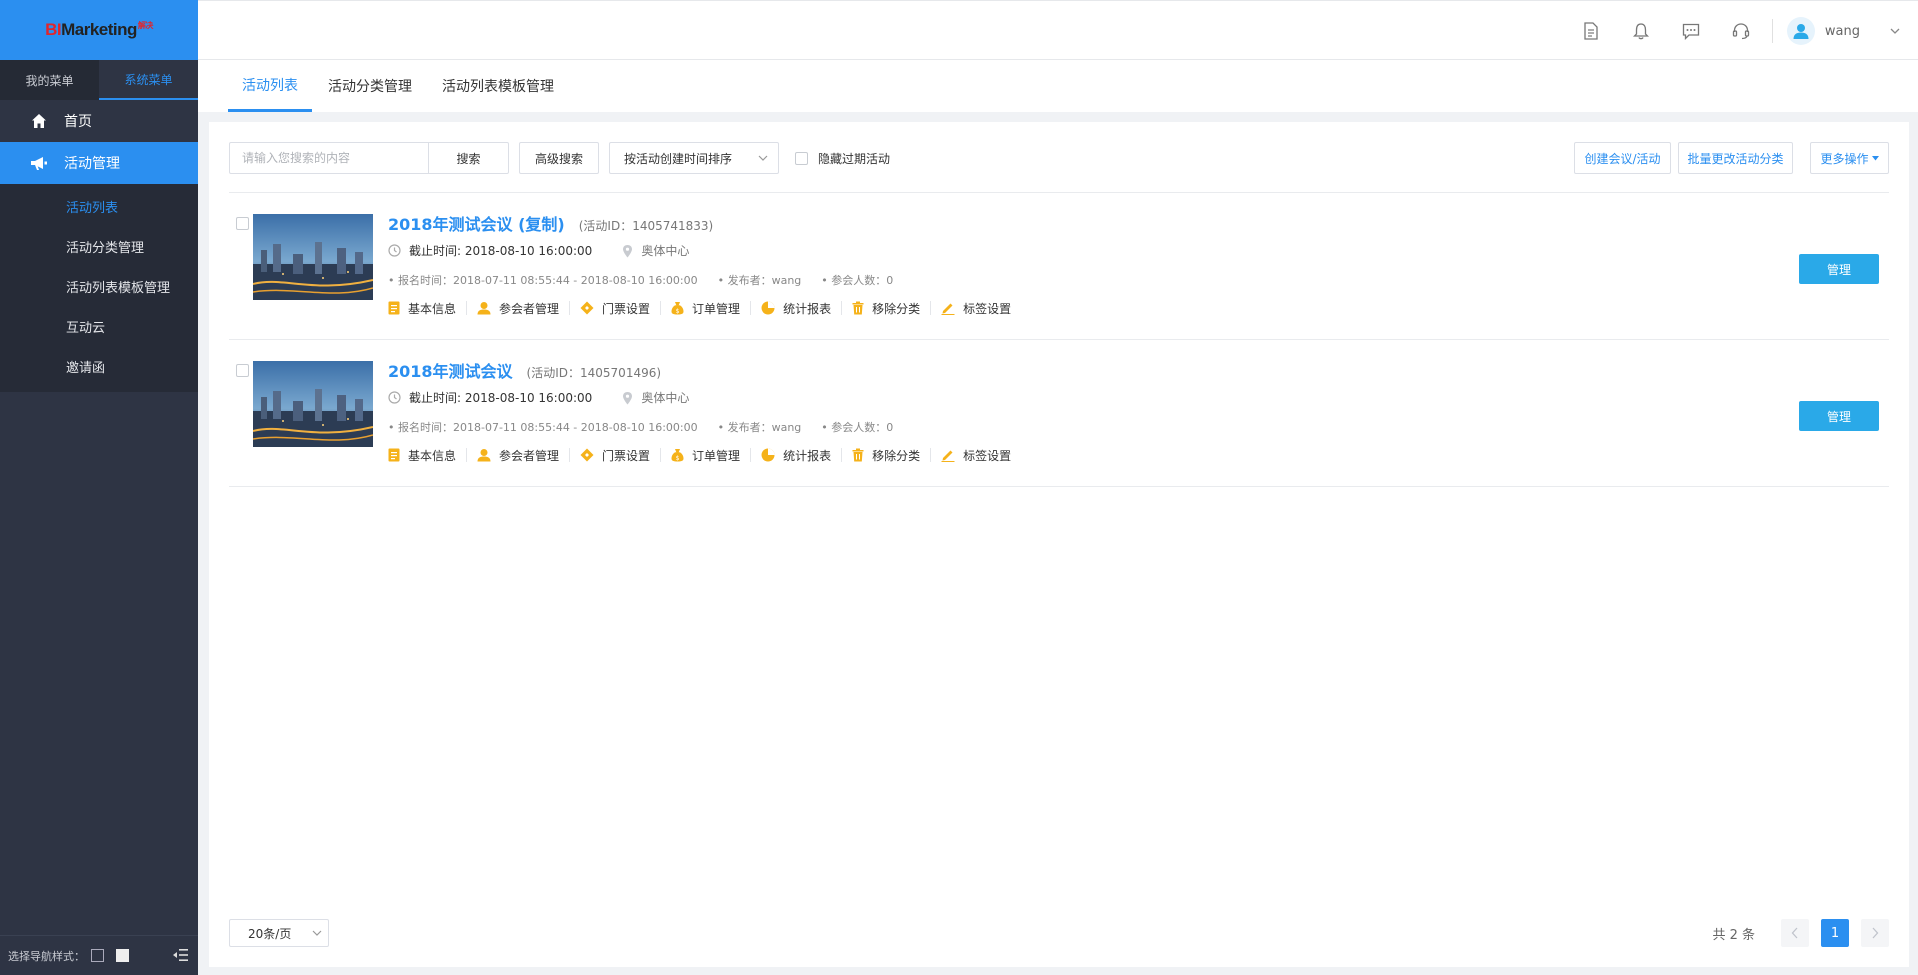 The height and width of the screenshot is (975, 1918). Describe the element at coordinates (501, 398) in the screenshot. I see `event-deadline: 截止时间: 2018-08-10 16:00:00` at that location.